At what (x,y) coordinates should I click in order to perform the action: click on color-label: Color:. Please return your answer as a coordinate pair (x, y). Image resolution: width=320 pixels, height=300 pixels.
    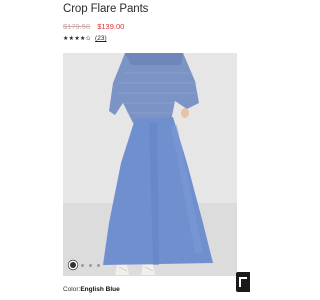
    Looking at the image, I should click on (72, 289).